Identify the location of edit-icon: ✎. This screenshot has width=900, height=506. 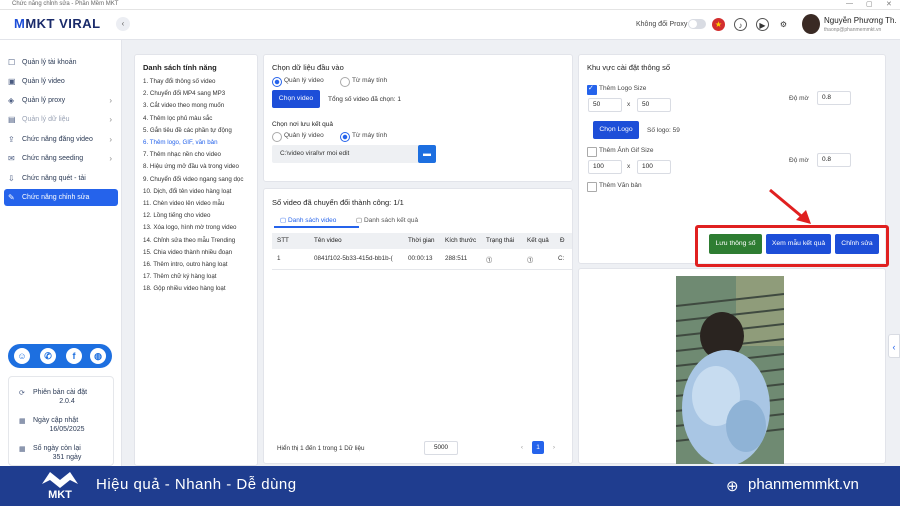
(11, 197).